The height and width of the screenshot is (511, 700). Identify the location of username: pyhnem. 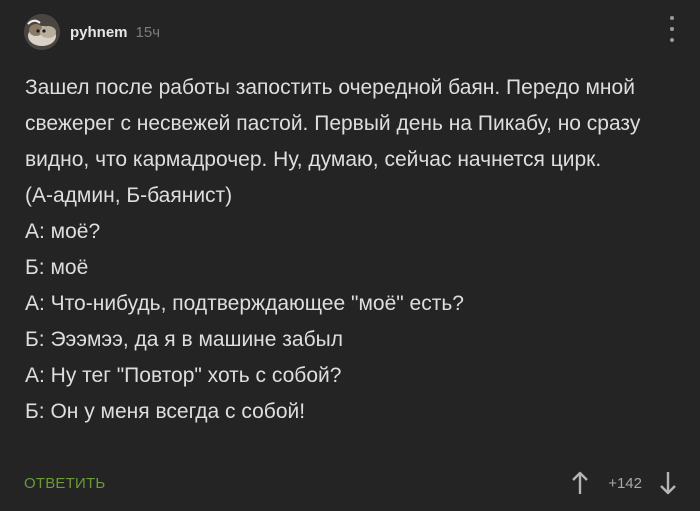
(99, 32).